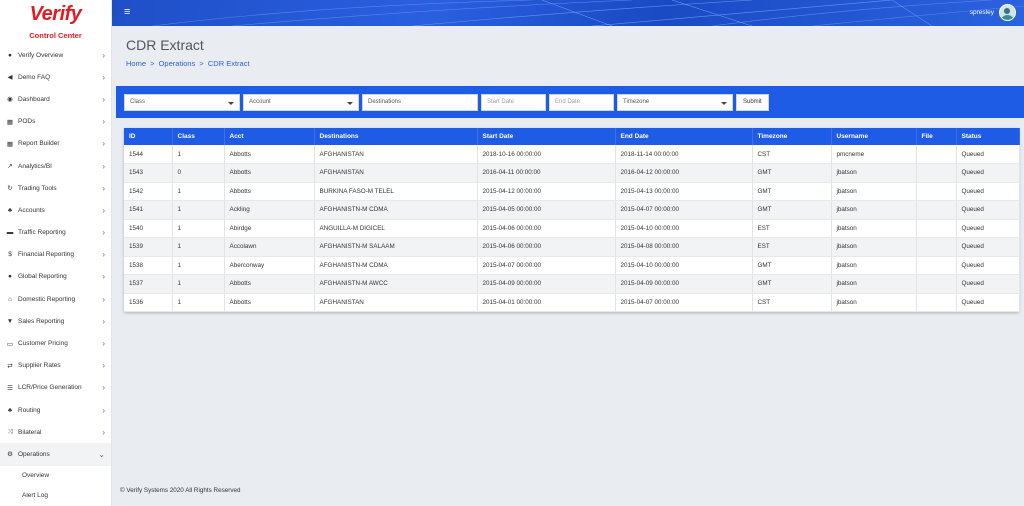 The height and width of the screenshot is (506, 1024). What do you see at coordinates (55, 122) in the screenshot?
I see `sidebar-item-pods: ▦ PODs ›` at bounding box center [55, 122].